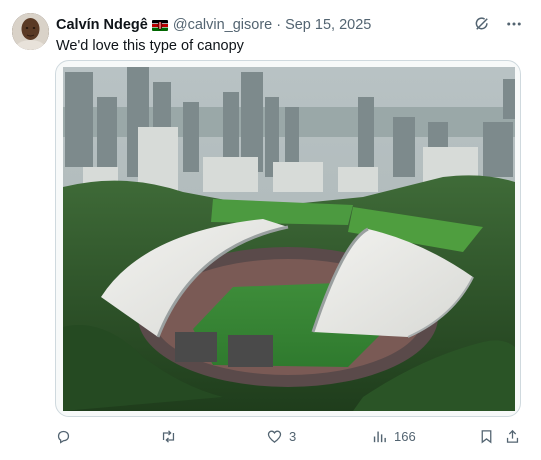  What do you see at coordinates (328, 25) in the screenshot?
I see `tweet-date: Sep 15, 2025` at bounding box center [328, 25].